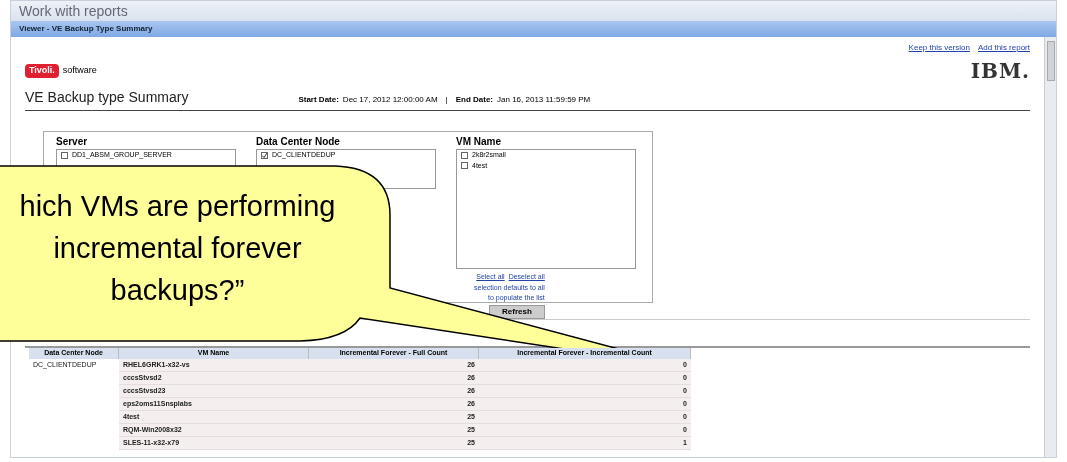 This screenshot has width=1067, height=462. I want to click on viewer-title: Viewer - VE Backup Type Summary, so click(86, 29).